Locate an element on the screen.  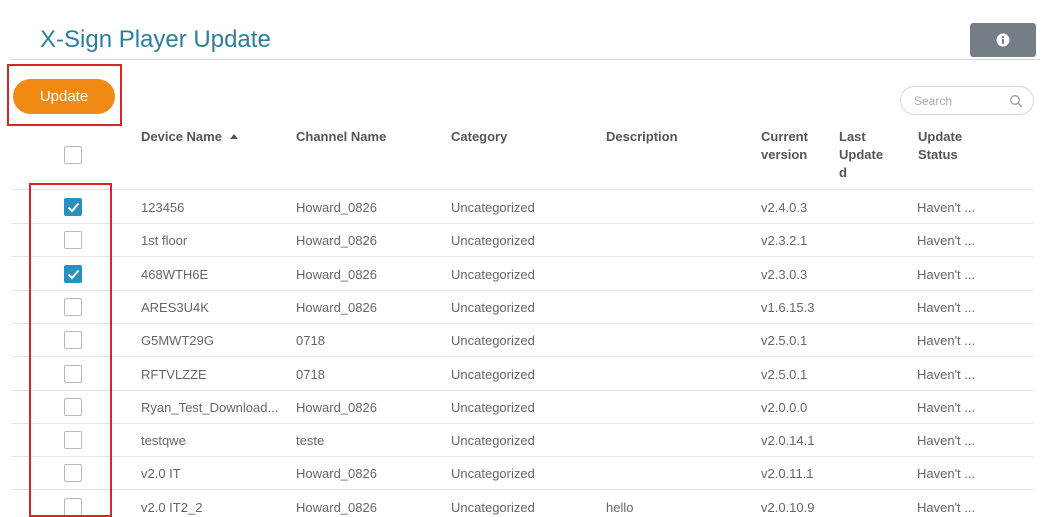
info-icon is located at coordinates (1003, 40).